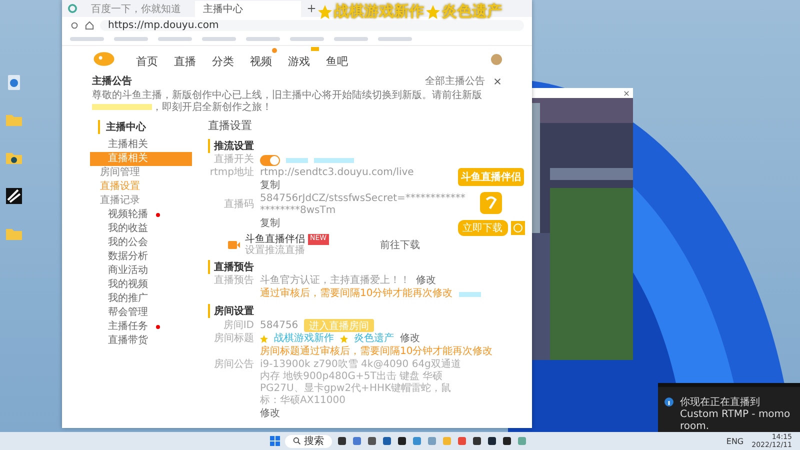 The height and width of the screenshot is (450, 800). What do you see at coordinates (145, 145) in the screenshot?
I see `sidebar-item: 主播相关` at bounding box center [145, 145].